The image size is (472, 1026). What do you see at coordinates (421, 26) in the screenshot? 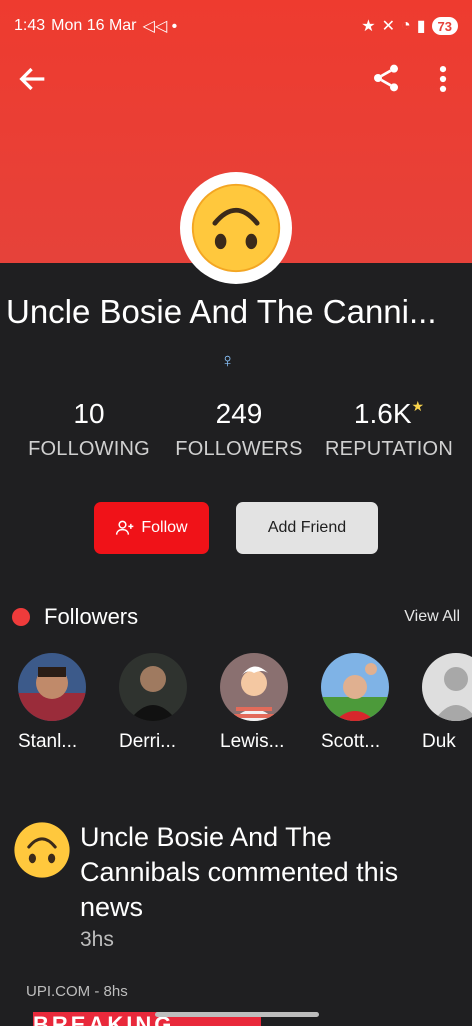
I see `signal-icon: ▮` at bounding box center [421, 26].